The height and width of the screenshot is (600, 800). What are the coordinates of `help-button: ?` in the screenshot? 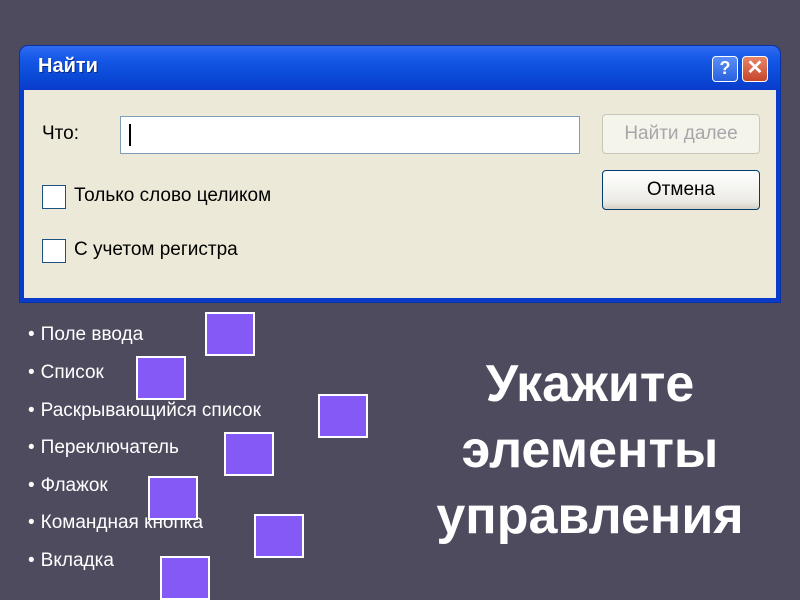 It's located at (725, 69).